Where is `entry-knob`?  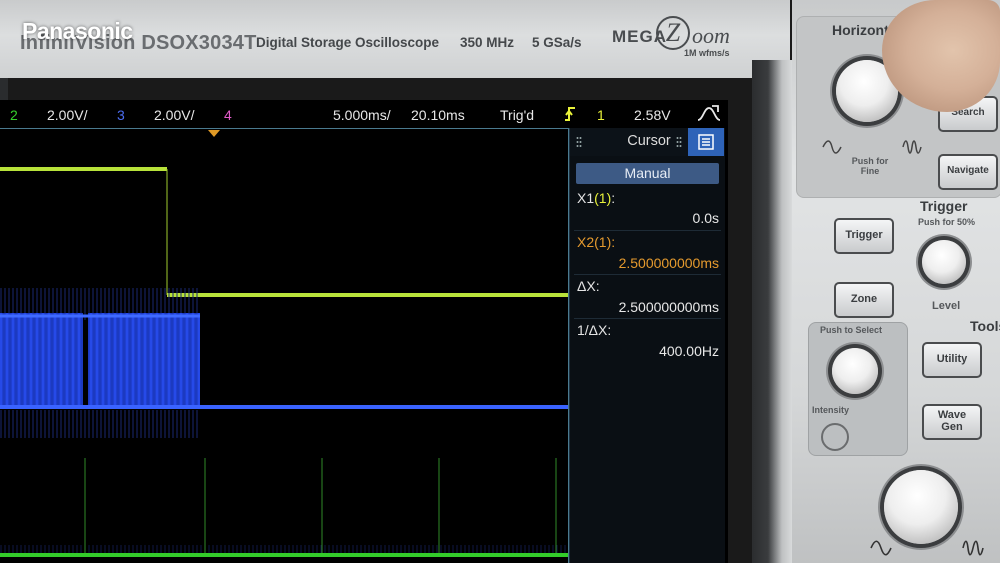 entry-knob is located at coordinates (855, 371).